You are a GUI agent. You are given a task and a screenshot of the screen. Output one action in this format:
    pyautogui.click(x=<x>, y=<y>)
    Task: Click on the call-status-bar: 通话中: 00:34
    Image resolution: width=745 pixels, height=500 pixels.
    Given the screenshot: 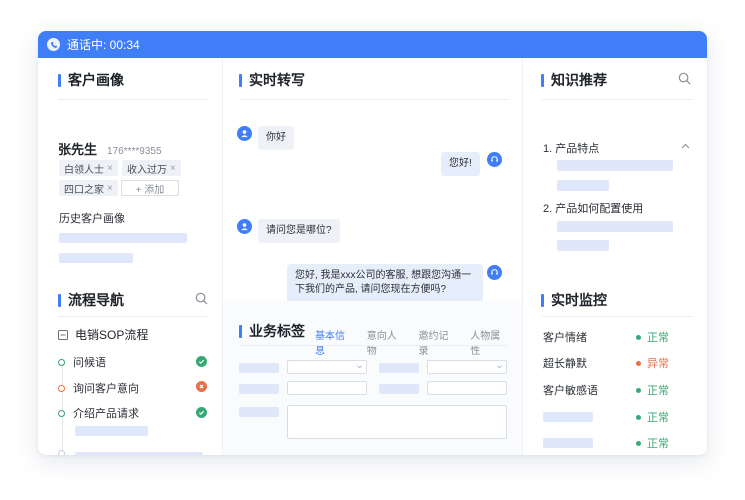 What is the action you would take?
    pyautogui.click(x=372, y=44)
    